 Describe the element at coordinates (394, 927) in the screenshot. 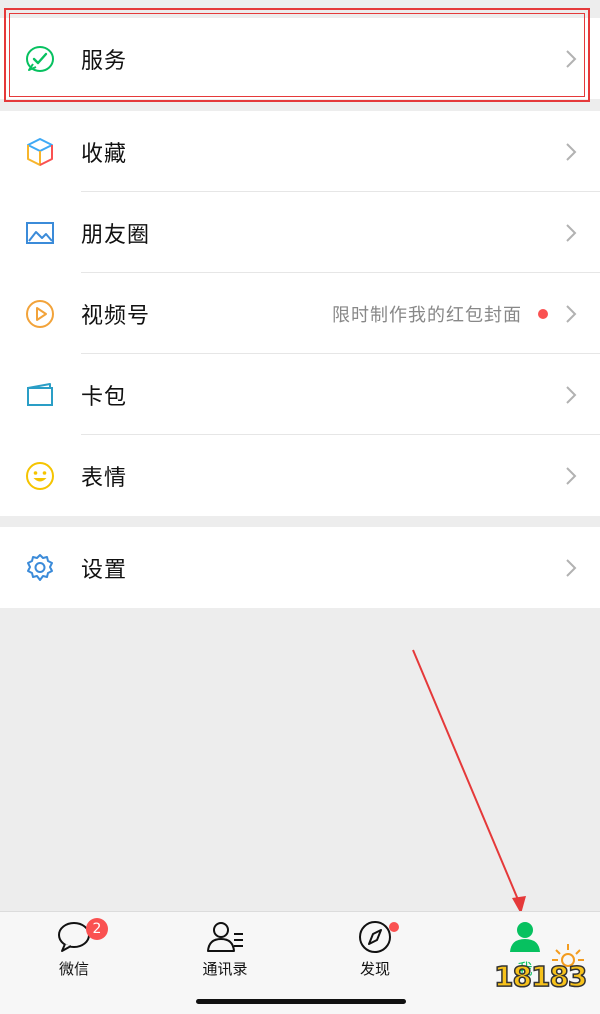

I see `discover-red-dot` at that location.